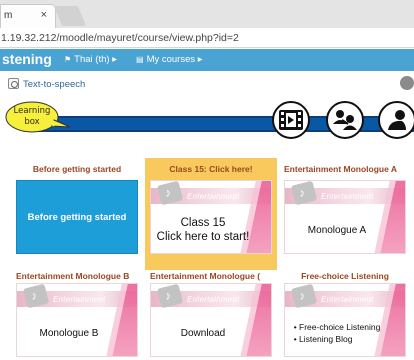 The image size is (414, 360). Describe the element at coordinates (27, 59) in the screenshot. I see `site-brand: stening` at that location.